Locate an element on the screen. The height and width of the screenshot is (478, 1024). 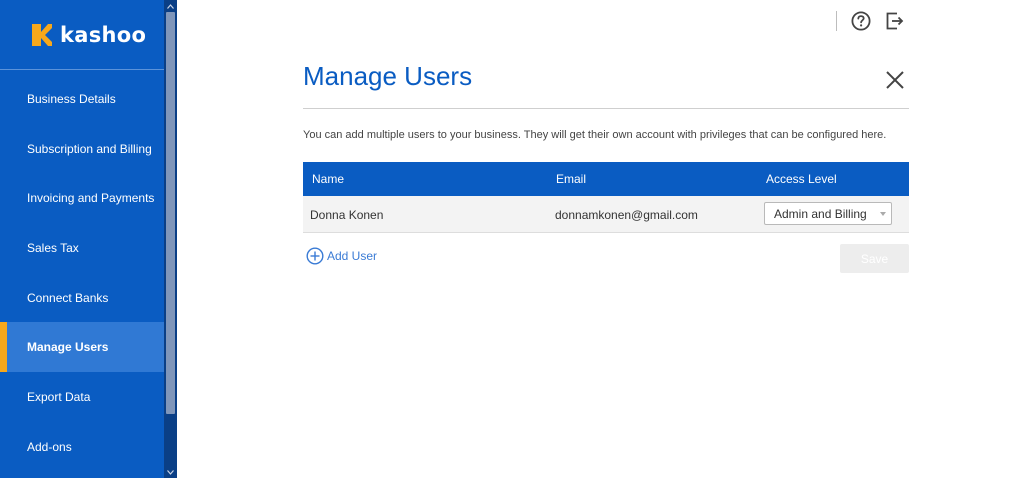
sidebar-item-connect-banks: Connect Banks is located at coordinates (82, 298).